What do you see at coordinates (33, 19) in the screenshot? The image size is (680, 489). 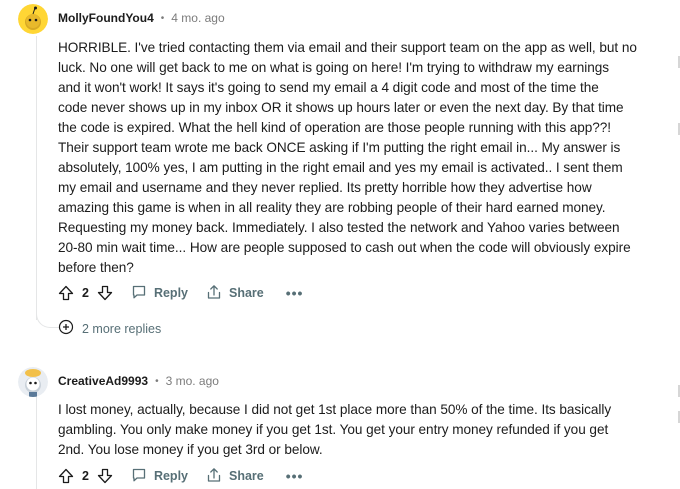 I see `yellow-snoo-avatar-icon` at bounding box center [33, 19].